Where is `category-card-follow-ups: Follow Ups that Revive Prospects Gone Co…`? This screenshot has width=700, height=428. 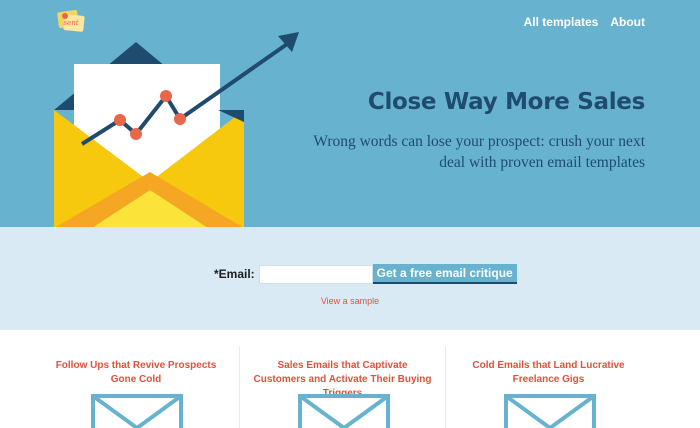 category-card-follow-ups: Follow Ups that Revive Prospects Gone Co… is located at coordinates (136, 387).